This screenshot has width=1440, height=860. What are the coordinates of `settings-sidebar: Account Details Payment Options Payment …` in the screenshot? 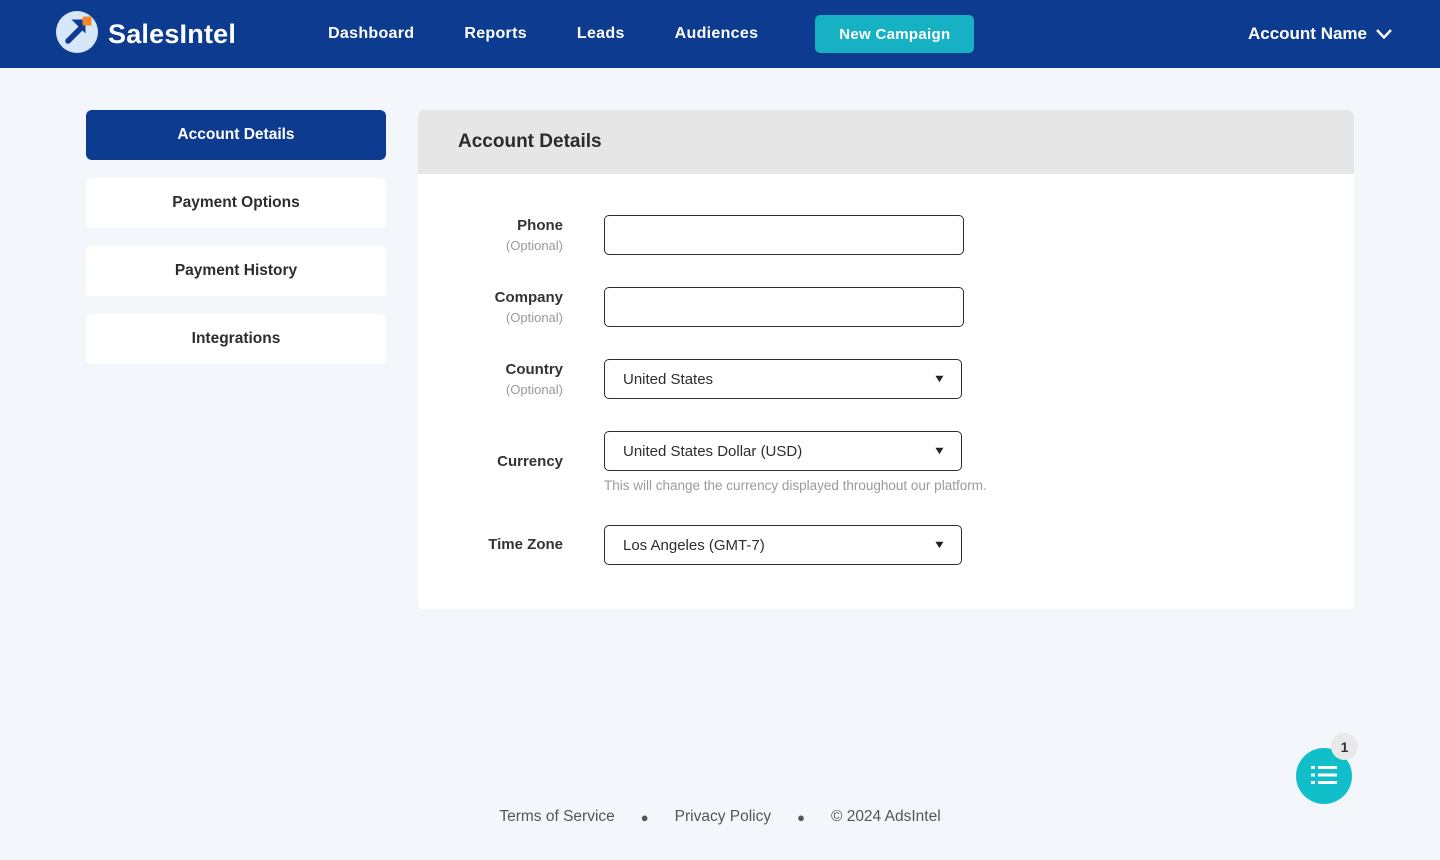 It's located at (236, 237).